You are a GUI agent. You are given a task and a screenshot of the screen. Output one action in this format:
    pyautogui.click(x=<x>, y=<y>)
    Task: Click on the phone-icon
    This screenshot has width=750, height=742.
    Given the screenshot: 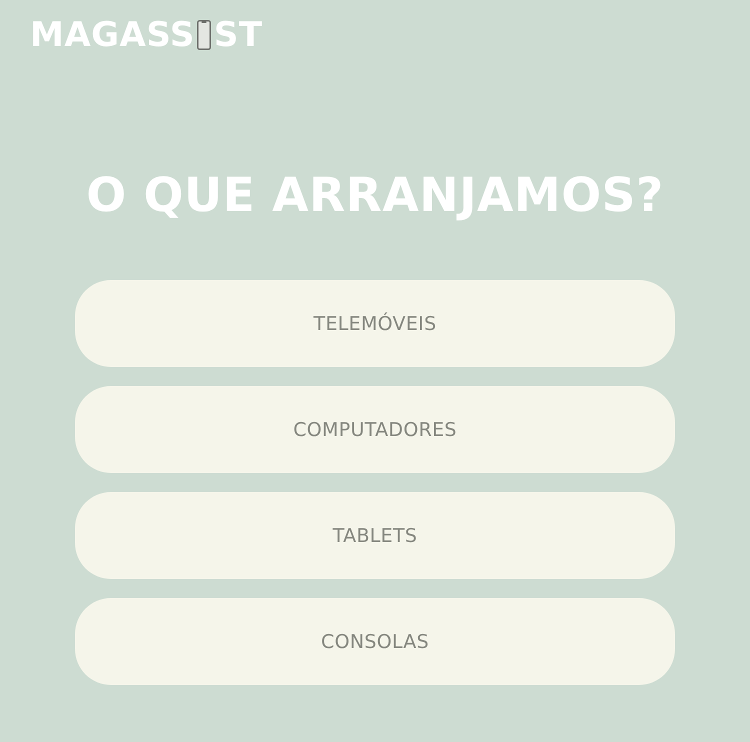 What is the action you would take?
    pyautogui.click(x=203, y=35)
    